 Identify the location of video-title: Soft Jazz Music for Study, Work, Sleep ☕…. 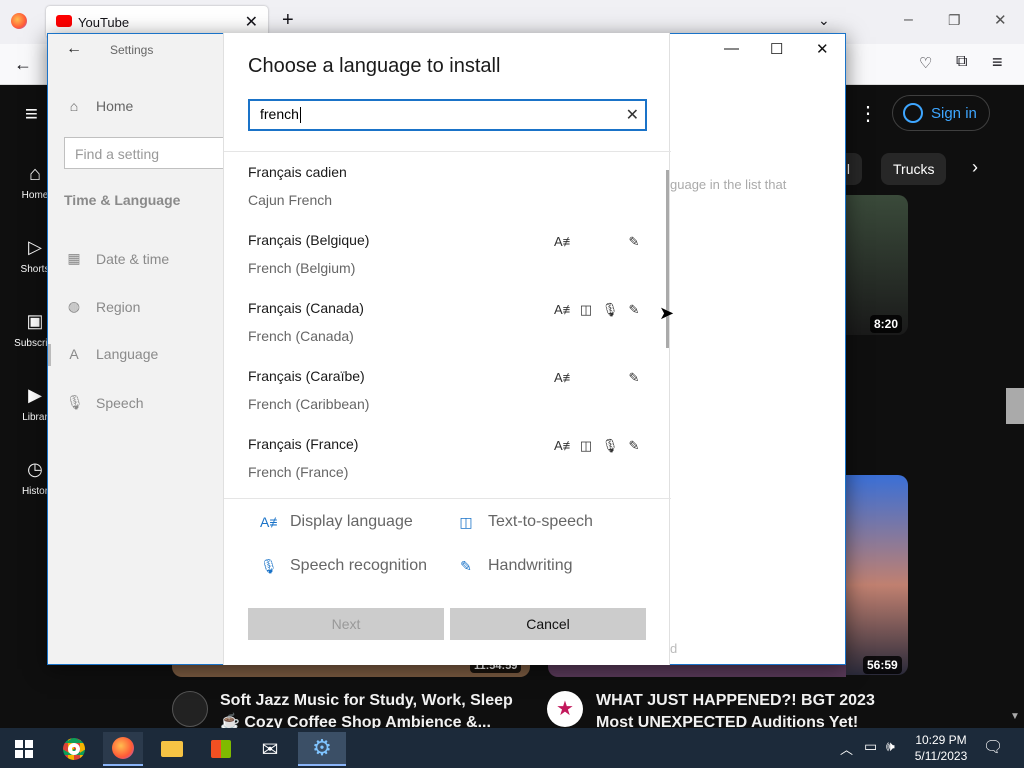
(370, 710).